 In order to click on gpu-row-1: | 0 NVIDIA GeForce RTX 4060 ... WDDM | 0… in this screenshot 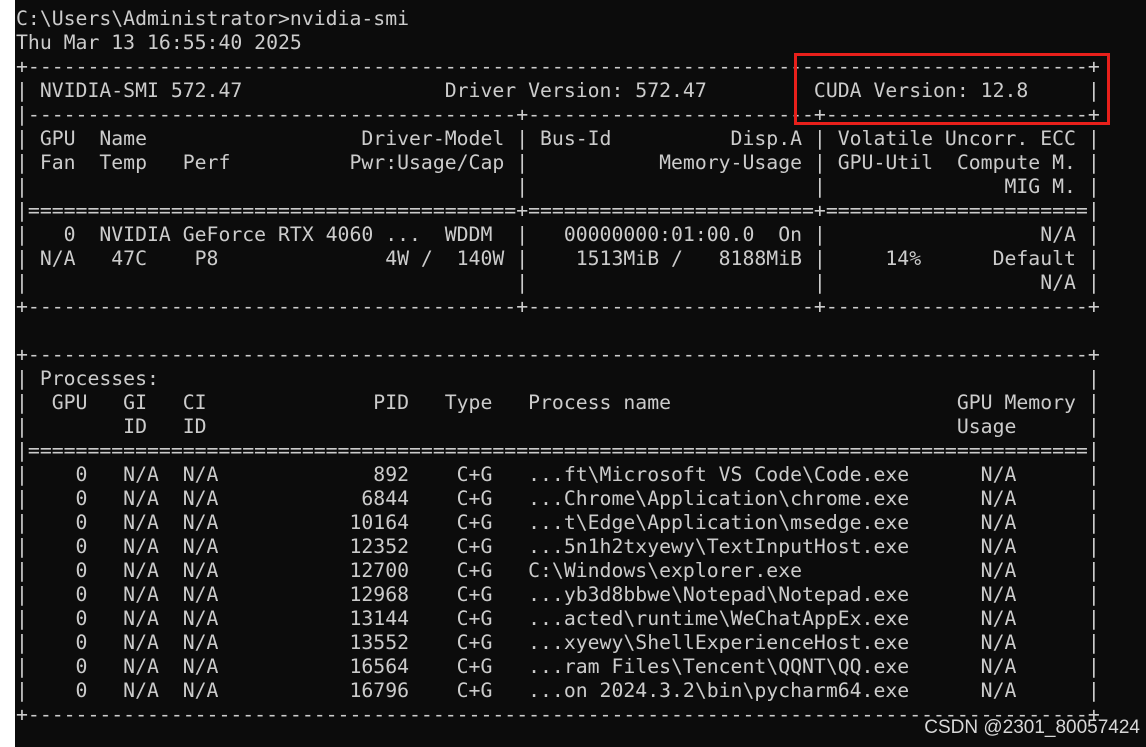, I will do `click(558, 234)`.